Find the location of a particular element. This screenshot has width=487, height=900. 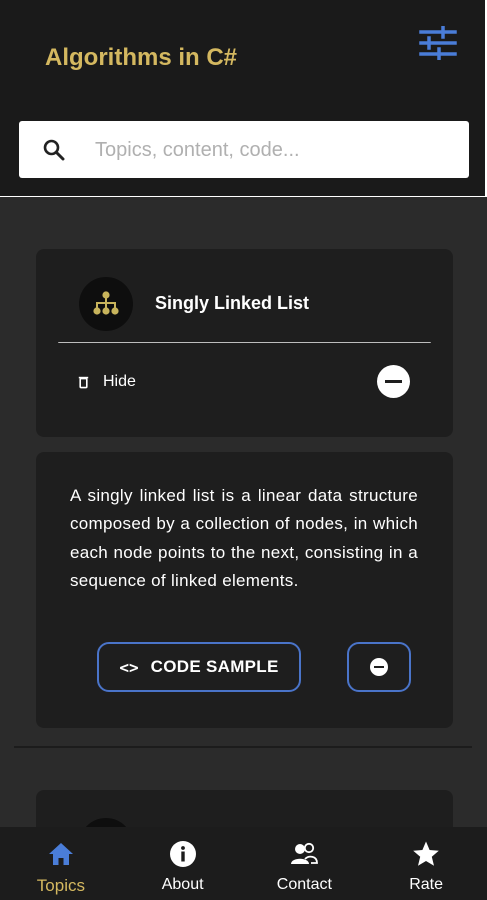

nav-label: About is located at coordinates (182, 884).